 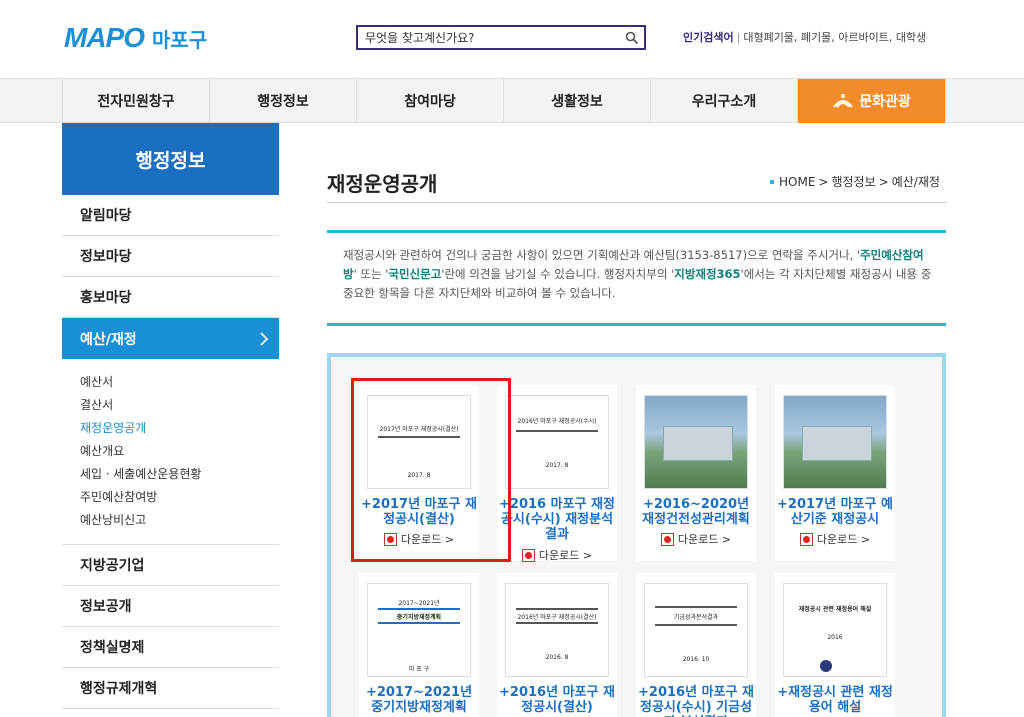 What do you see at coordinates (179, 451) in the screenshot?
I see `submenu-item: 예산개요` at bounding box center [179, 451].